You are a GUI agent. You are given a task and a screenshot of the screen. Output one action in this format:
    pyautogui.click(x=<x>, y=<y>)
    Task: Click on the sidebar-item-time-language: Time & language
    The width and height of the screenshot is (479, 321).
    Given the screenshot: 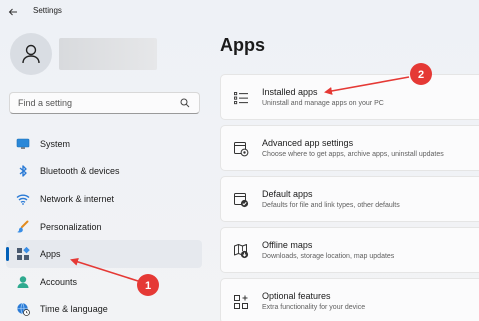 What is the action you would take?
    pyautogui.click(x=104, y=308)
    